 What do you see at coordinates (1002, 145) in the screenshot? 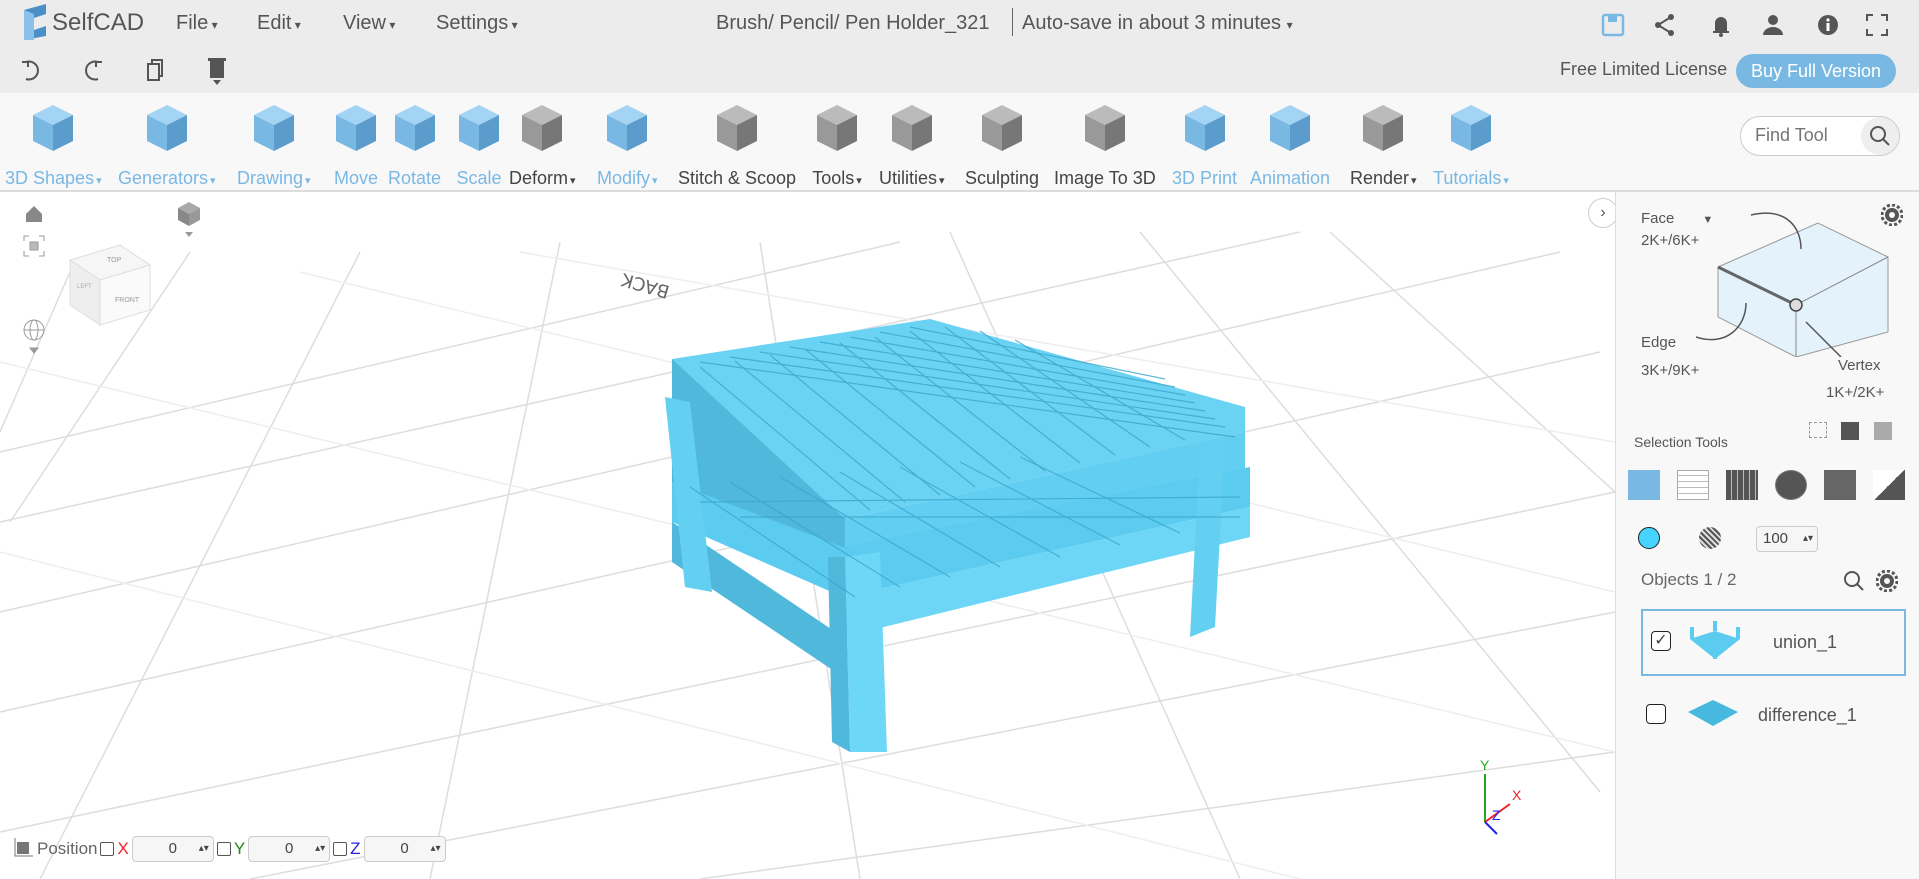
I see `tool-sculpting: Sculpting` at bounding box center [1002, 145].